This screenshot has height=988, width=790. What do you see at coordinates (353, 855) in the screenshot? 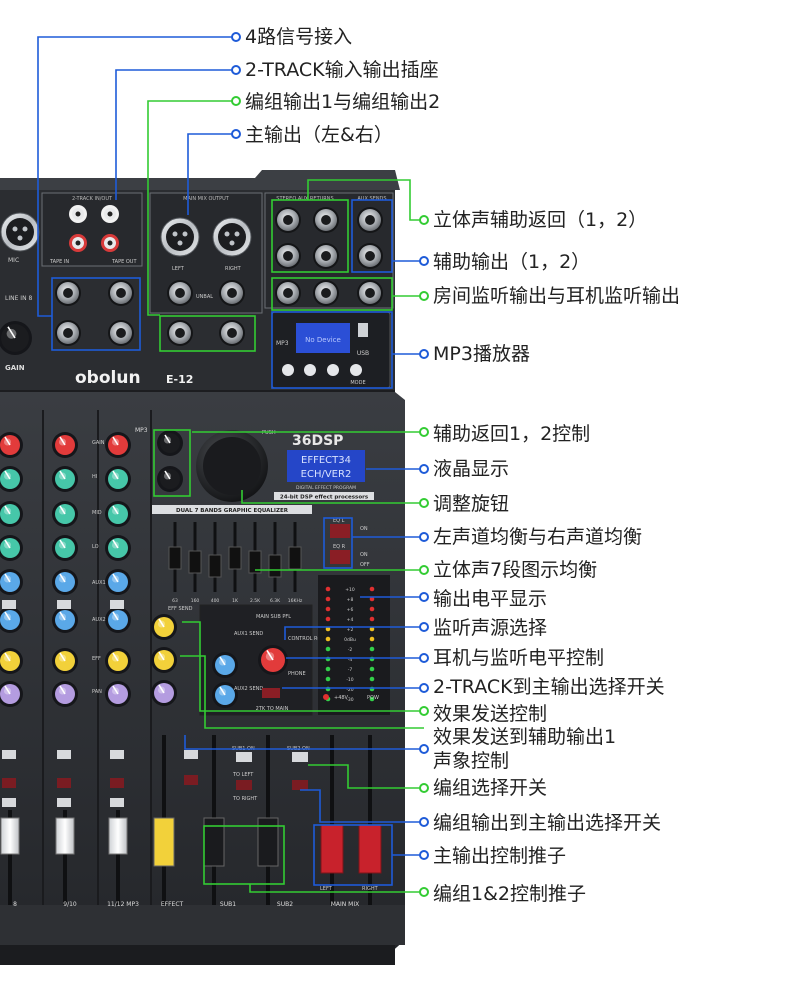
I see `highlight-main-faders` at bounding box center [353, 855].